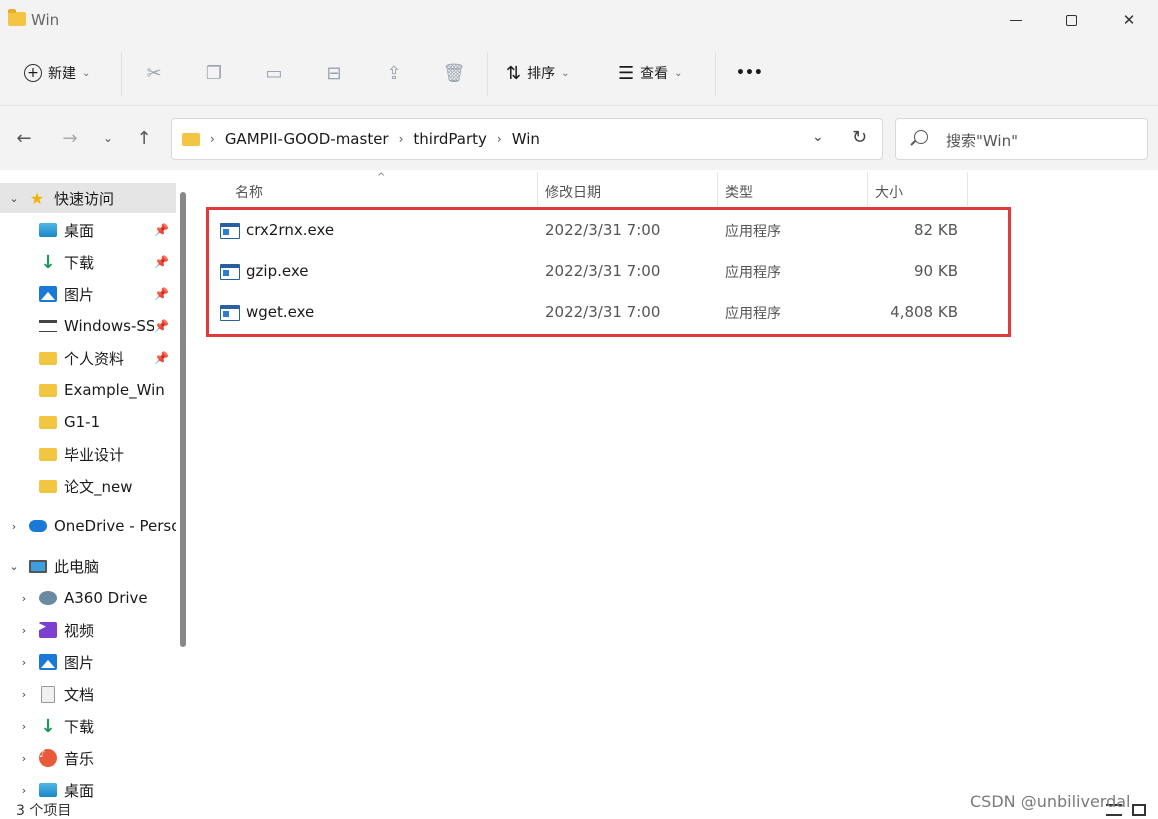 The image size is (1158, 819). I want to click on sort-button: ⇅ 排序 ⌄, so click(537, 73).